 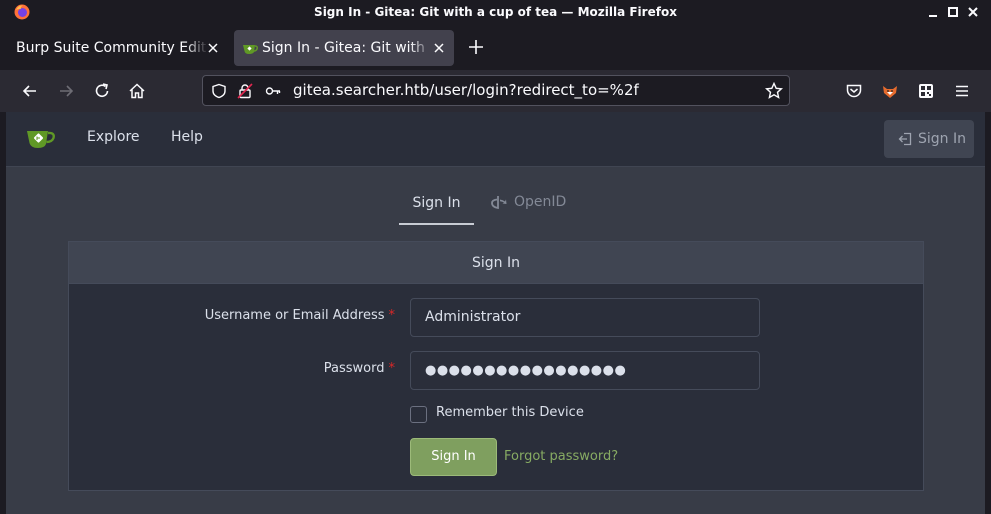 I want to click on minimize-icon, so click(x=933, y=16).